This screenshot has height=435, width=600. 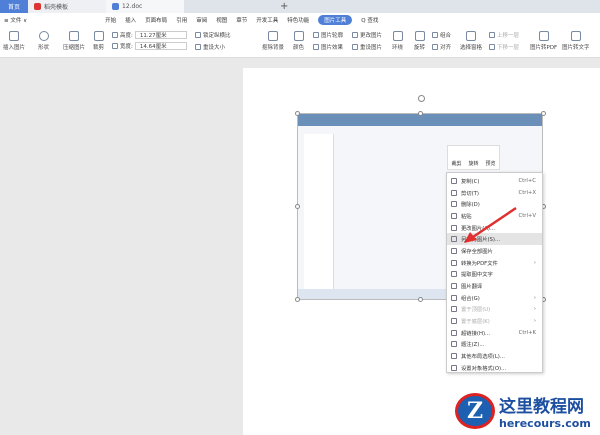 What do you see at coordinates (273, 48) in the screenshot?
I see `label: 抠除背景` at bounding box center [273, 48].